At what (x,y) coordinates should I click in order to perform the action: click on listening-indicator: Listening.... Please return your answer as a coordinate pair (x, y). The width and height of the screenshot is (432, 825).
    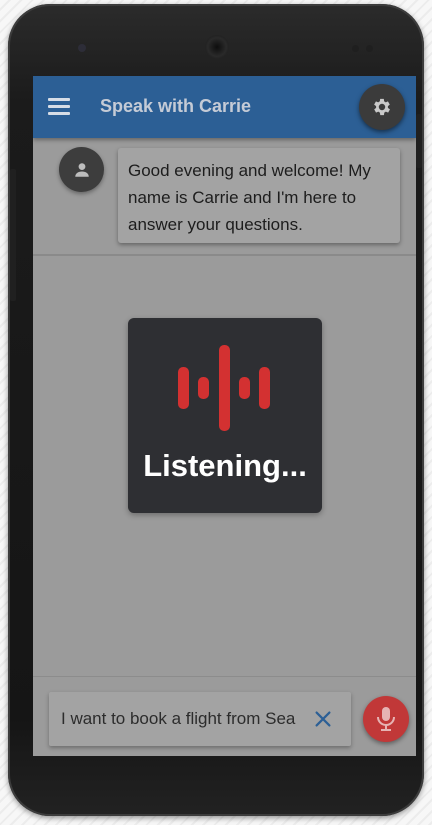
    Looking at the image, I should click on (225, 415).